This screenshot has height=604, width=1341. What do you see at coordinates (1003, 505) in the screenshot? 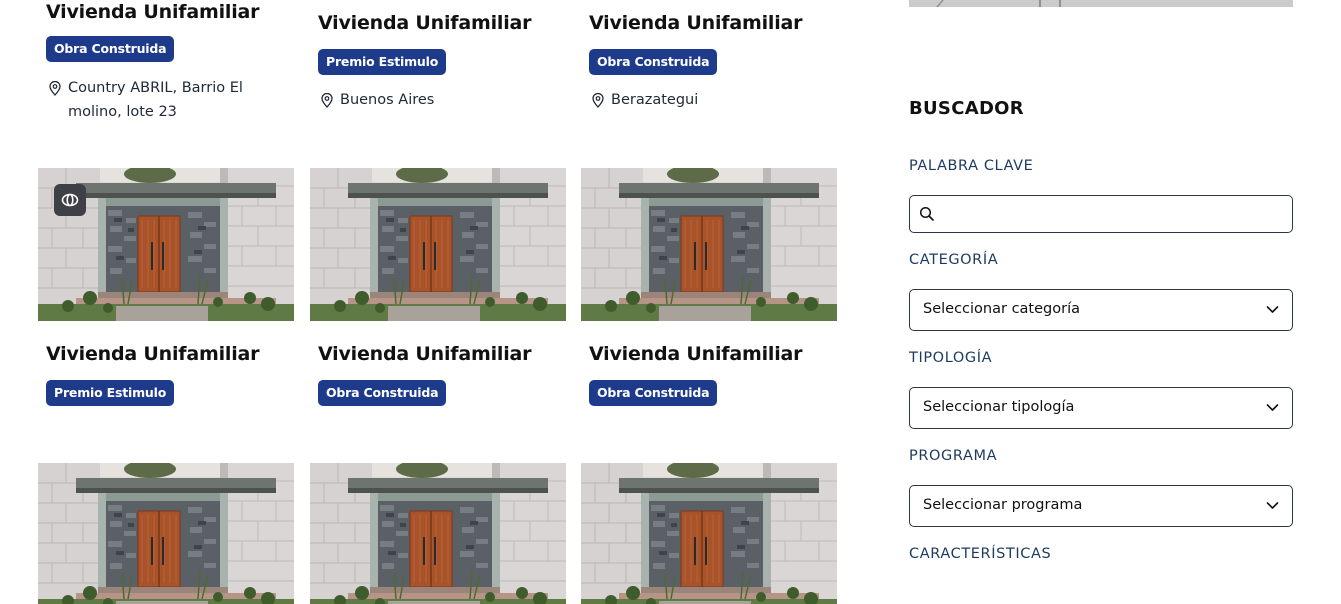
I see `program-select-value: Seleccionar programa` at bounding box center [1003, 505].